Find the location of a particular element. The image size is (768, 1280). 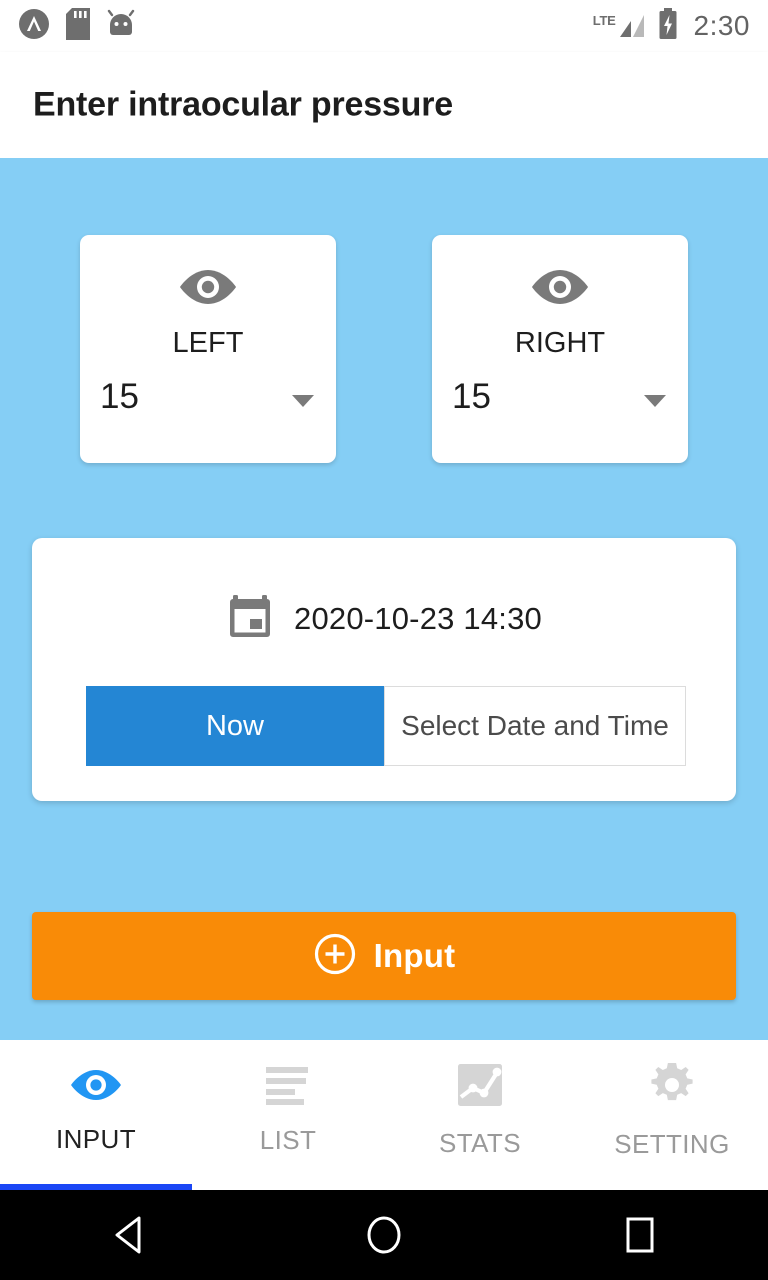

right-eye-card: RIGHT 15 is located at coordinates (560, 349).